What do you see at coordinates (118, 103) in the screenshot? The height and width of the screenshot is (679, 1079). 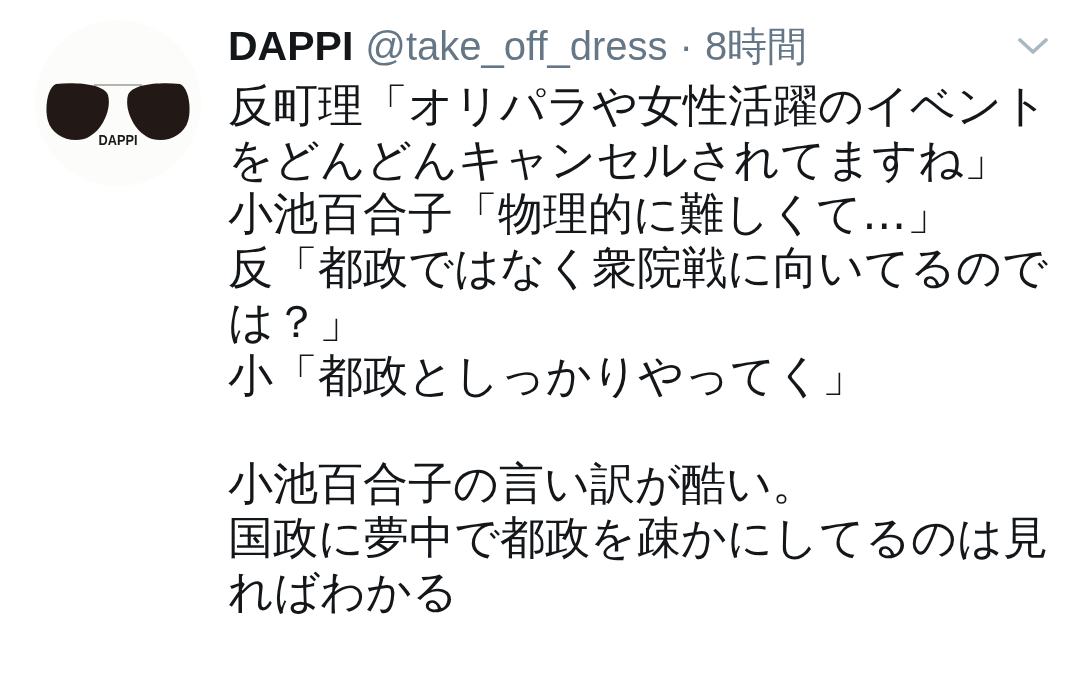 I see `avatar: DAPPI` at bounding box center [118, 103].